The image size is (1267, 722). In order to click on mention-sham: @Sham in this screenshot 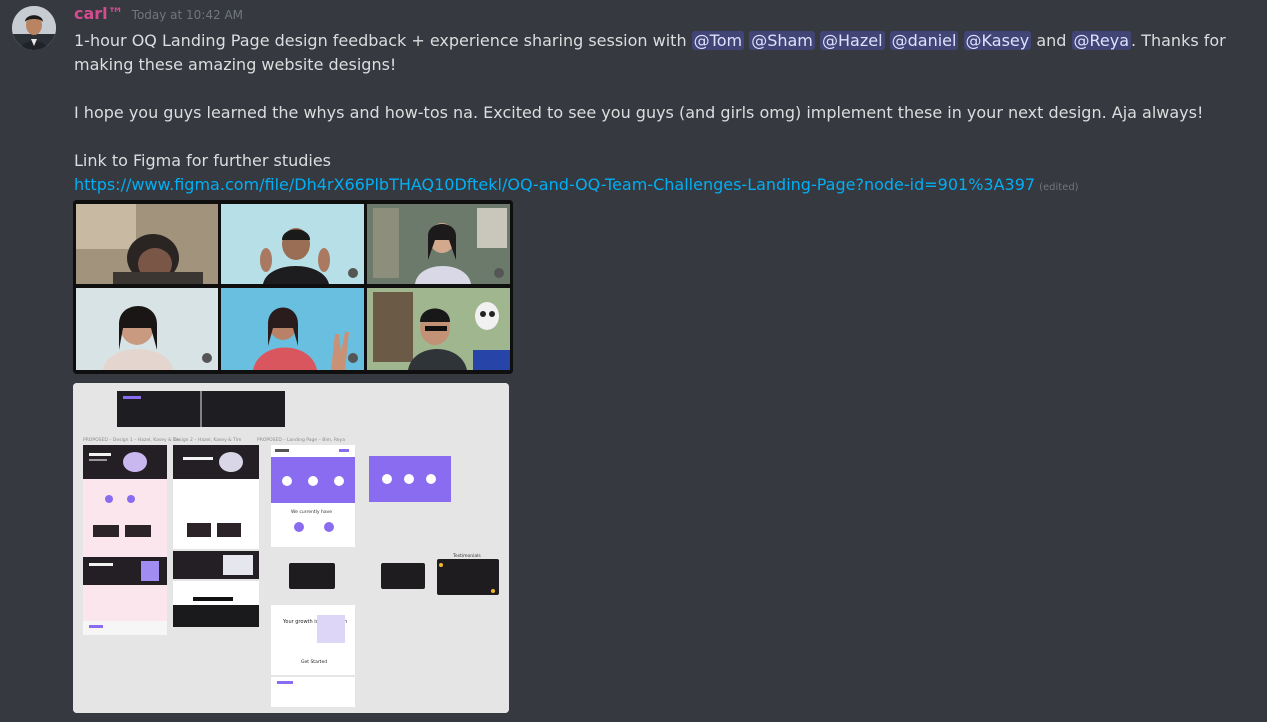, I will do `click(782, 40)`.